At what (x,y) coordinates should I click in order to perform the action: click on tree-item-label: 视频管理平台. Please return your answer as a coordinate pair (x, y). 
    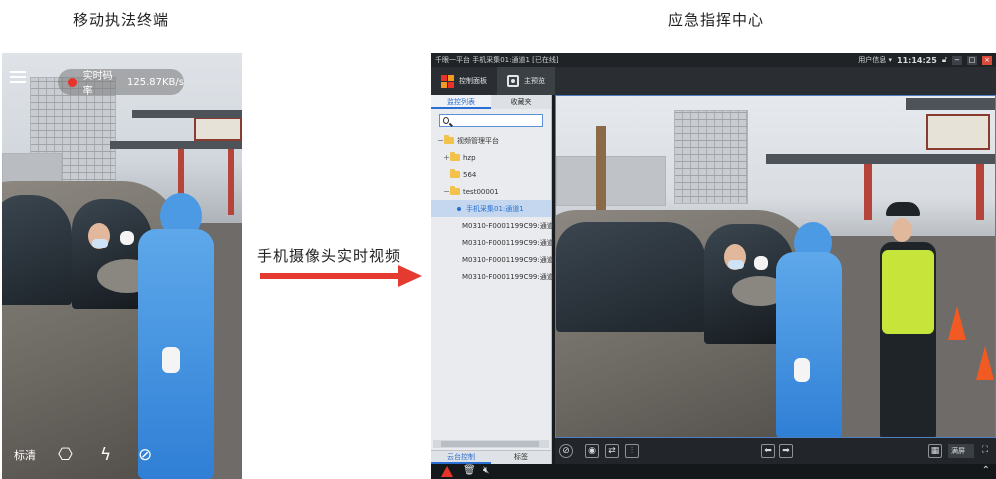
    Looking at the image, I should click on (478, 140).